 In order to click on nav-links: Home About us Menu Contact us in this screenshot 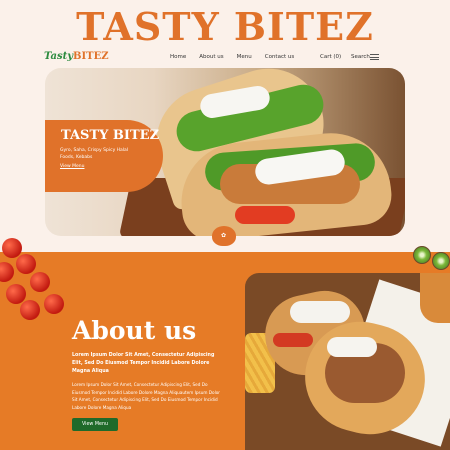, I will do `click(232, 57)`.